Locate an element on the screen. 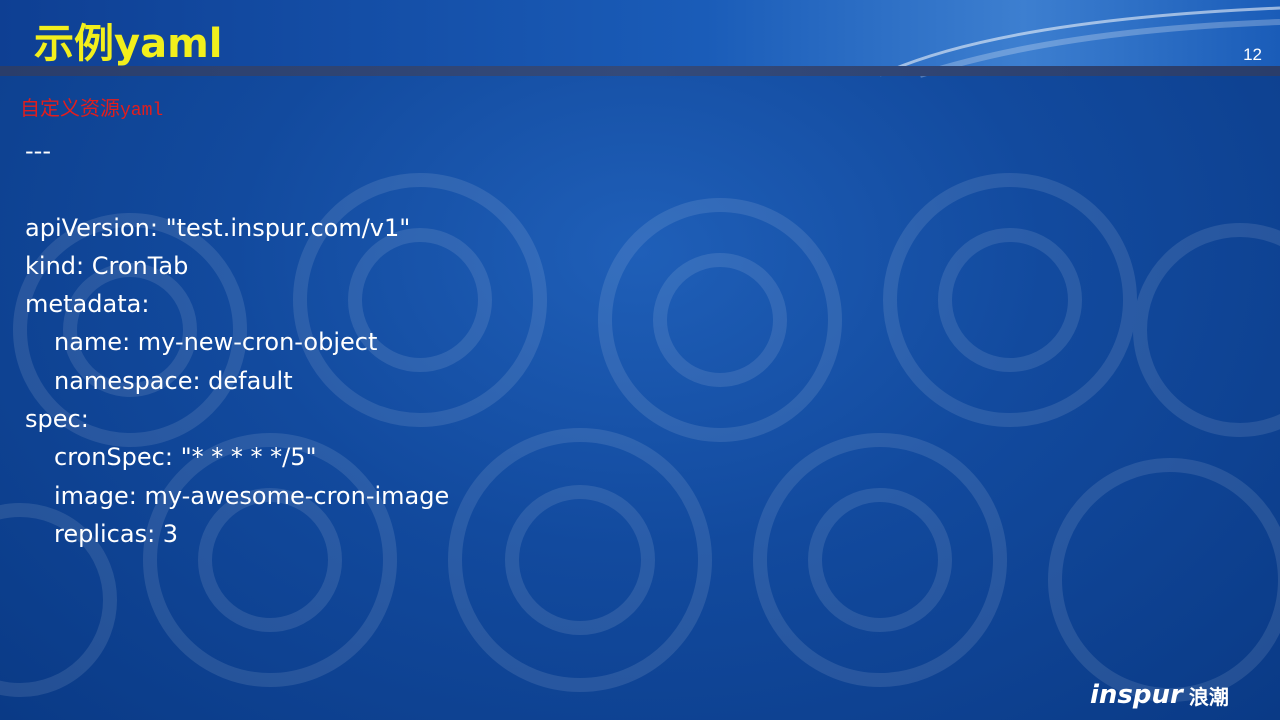 The width and height of the screenshot is (1280, 720). code-line: metadata: is located at coordinates (87, 304).